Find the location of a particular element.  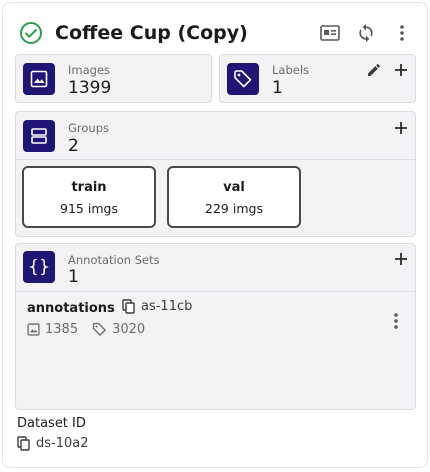

labels-icon-box is located at coordinates (243, 79).